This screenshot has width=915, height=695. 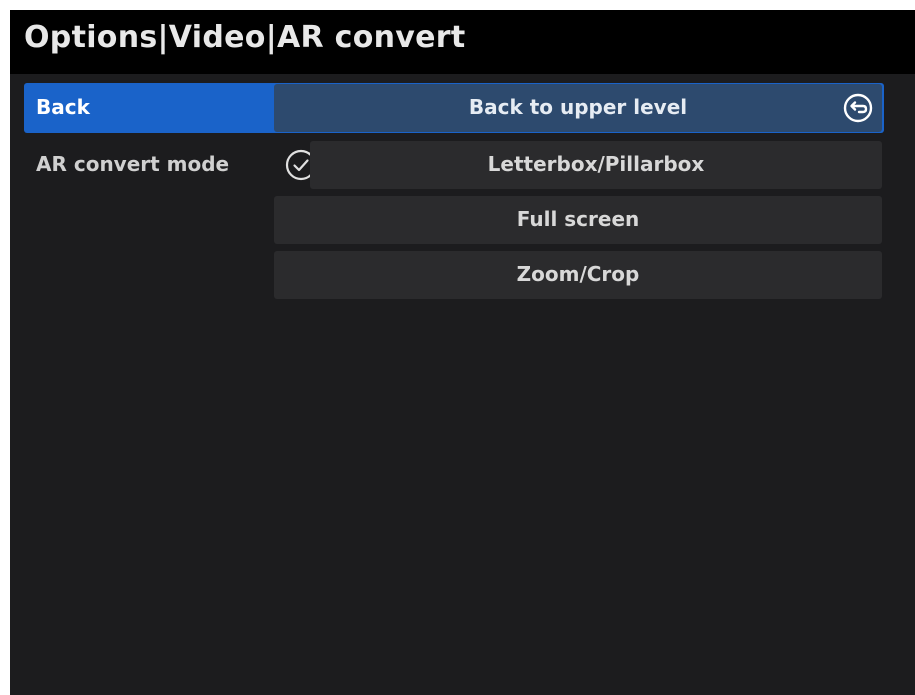 I want to click on page-title: Options|Video|AR convert, so click(x=245, y=37).